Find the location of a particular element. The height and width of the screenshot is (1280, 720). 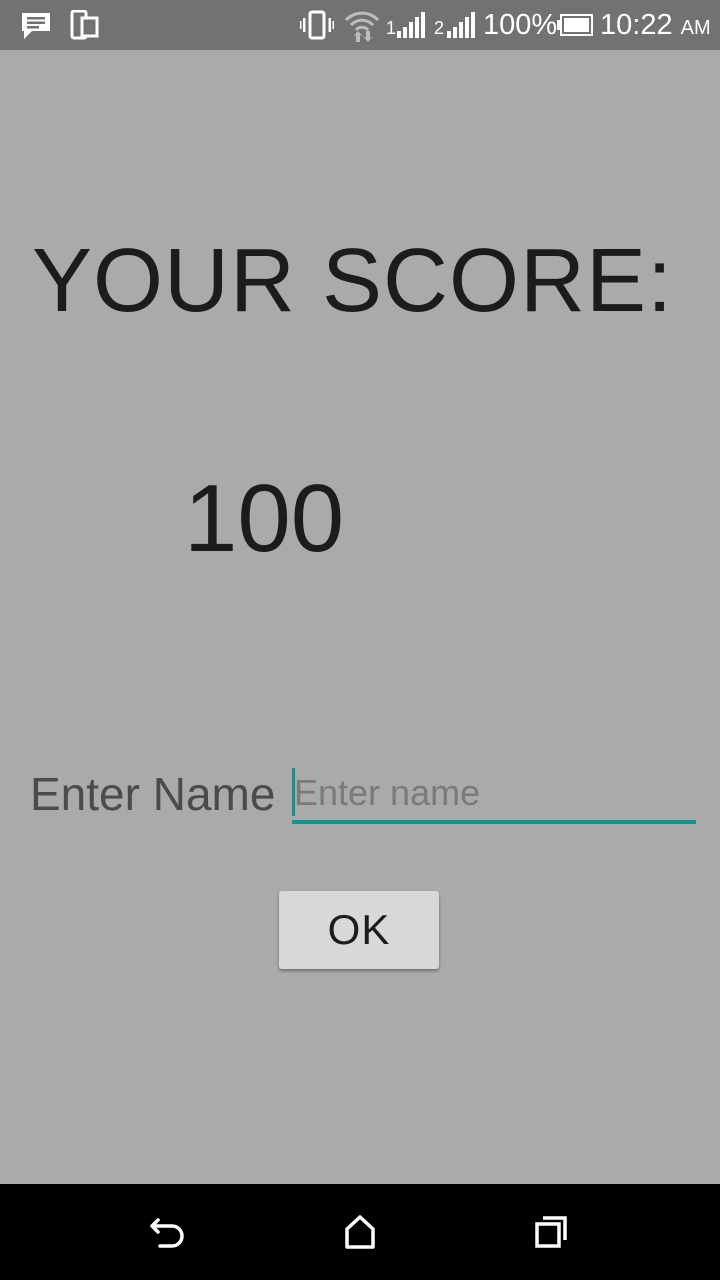

navigation-bar is located at coordinates (360, 1232).